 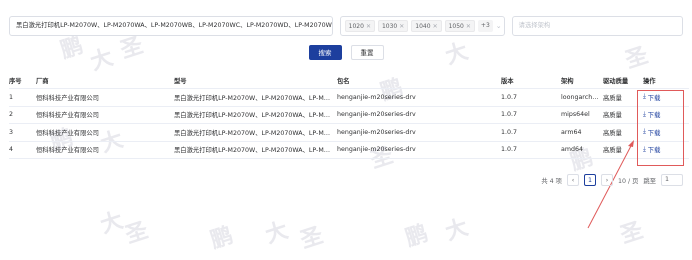 What do you see at coordinates (551, 181) in the screenshot?
I see `total-count: 共 4 项` at bounding box center [551, 181].